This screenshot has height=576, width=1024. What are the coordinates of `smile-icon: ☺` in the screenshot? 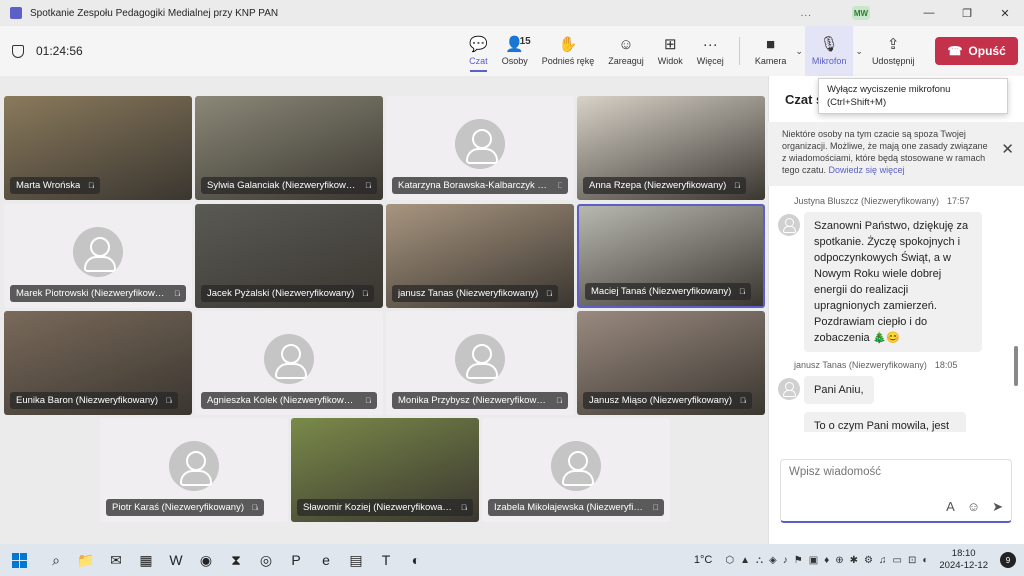 It's located at (626, 44).